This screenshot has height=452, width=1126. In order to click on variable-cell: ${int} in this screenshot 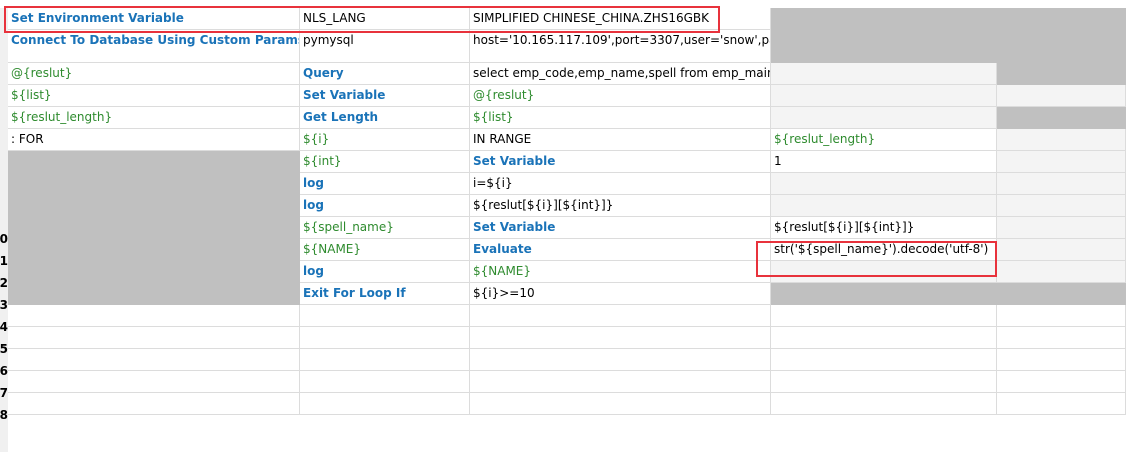, I will do `click(385, 162)`.